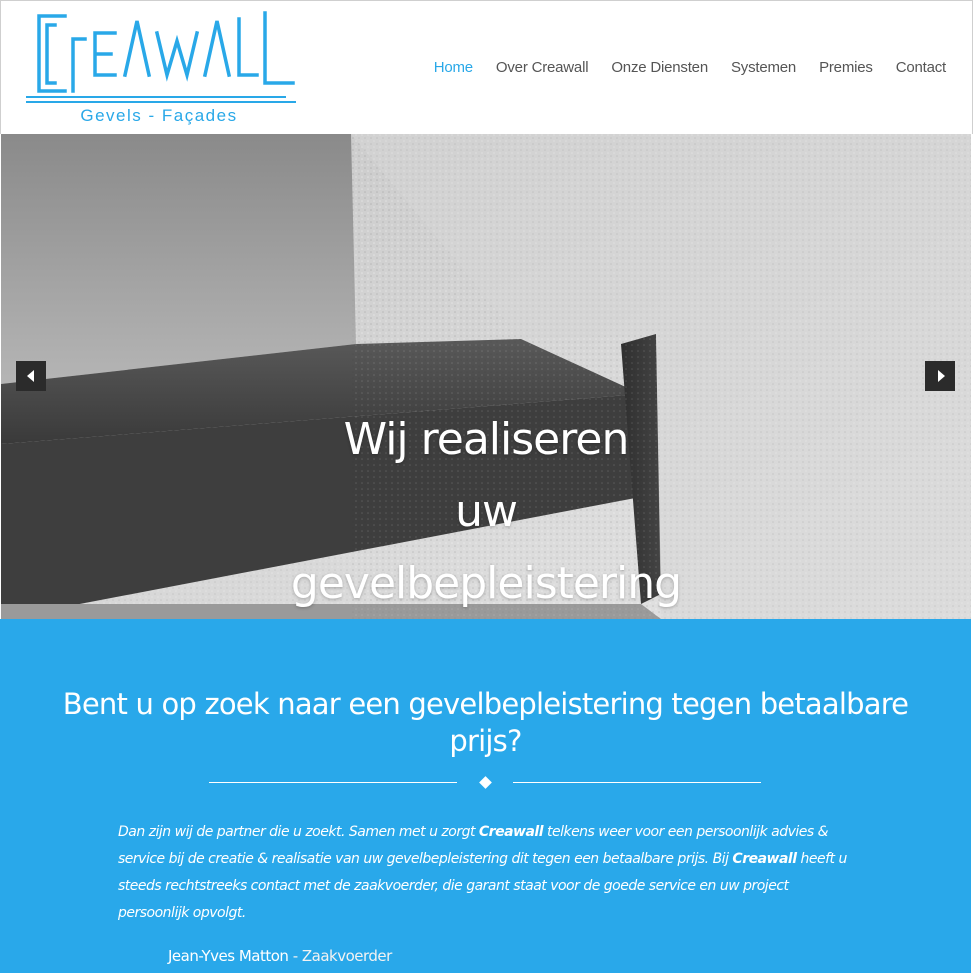 This screenshot has width=973, height=973. I want to click on signature-name: Jean-Yves Matton, so click(228, 956).